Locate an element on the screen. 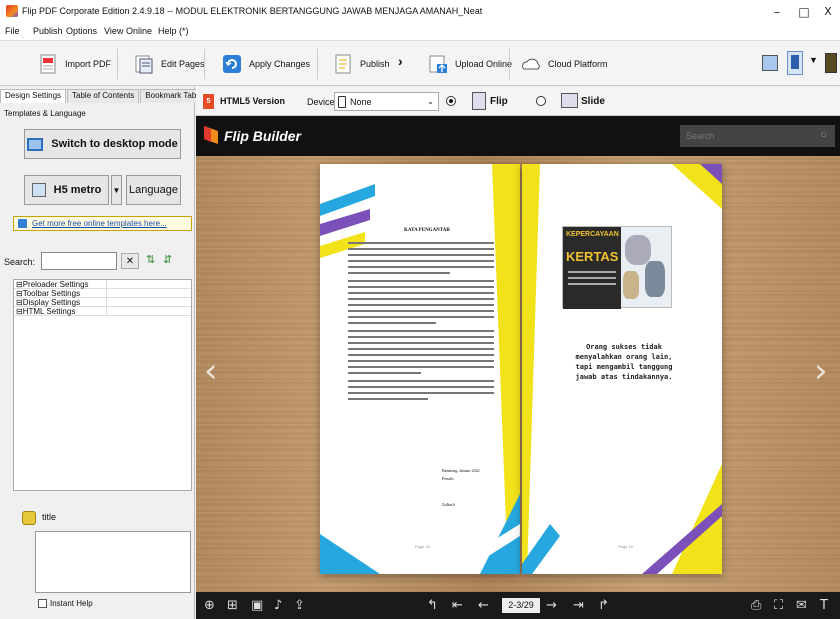 Image resolution: width=840 pixels, height=619 pixels. menu-help: Help (*) is located at coordinates (173, 31).